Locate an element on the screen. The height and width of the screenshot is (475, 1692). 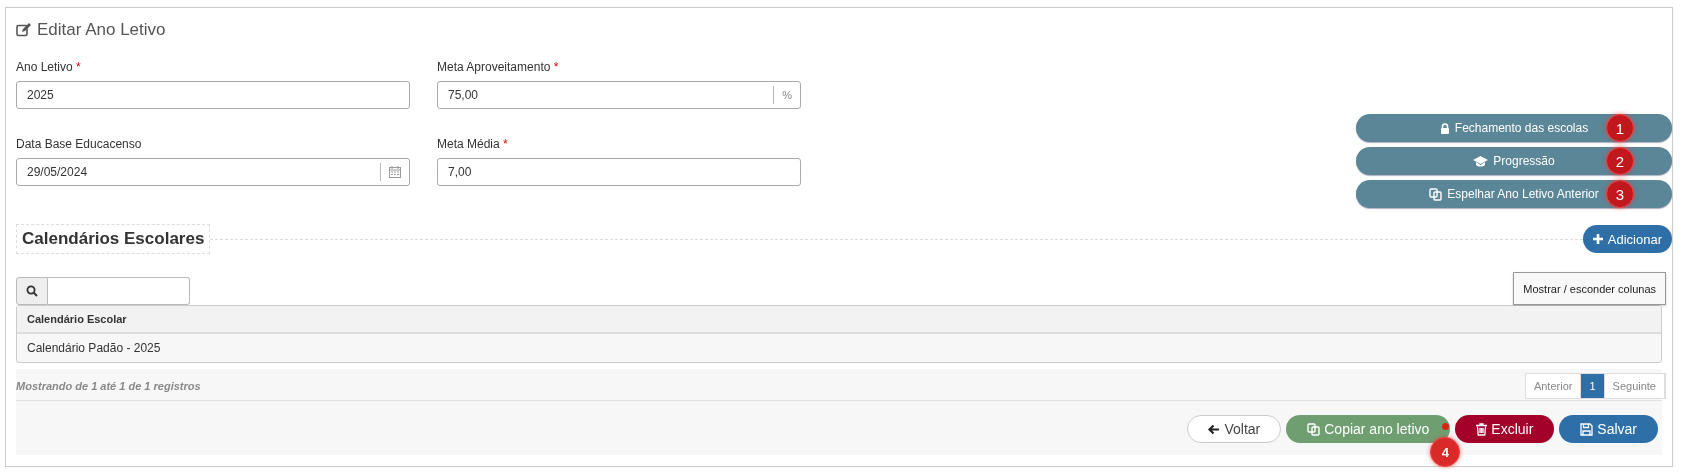
toggle-columns-button: Mostrar / esconder colunas is located at coordinates (1589, 288).